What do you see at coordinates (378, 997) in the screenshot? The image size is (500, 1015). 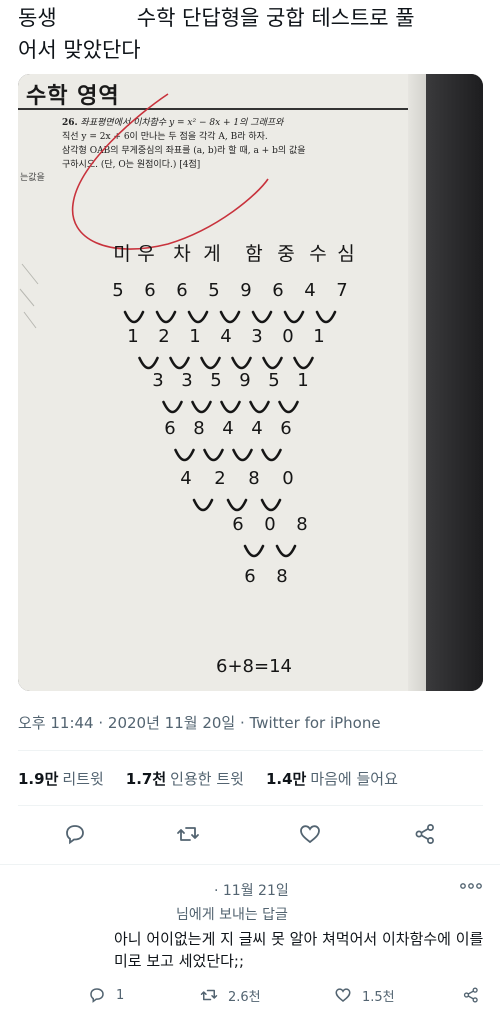 I see `reply-like-count: 1.5천` at bounding box center [378, 997].